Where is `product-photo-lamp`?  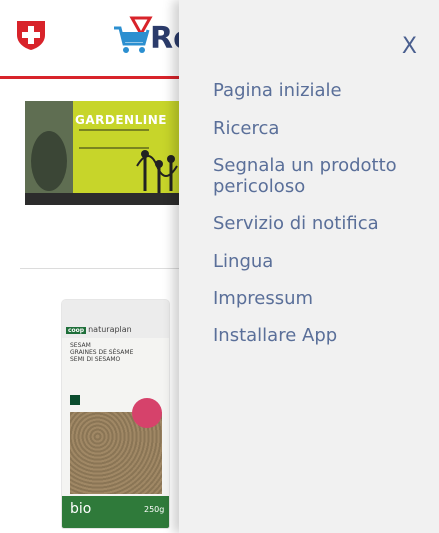 product-photo-lamp is located at coordinates (49, 153).